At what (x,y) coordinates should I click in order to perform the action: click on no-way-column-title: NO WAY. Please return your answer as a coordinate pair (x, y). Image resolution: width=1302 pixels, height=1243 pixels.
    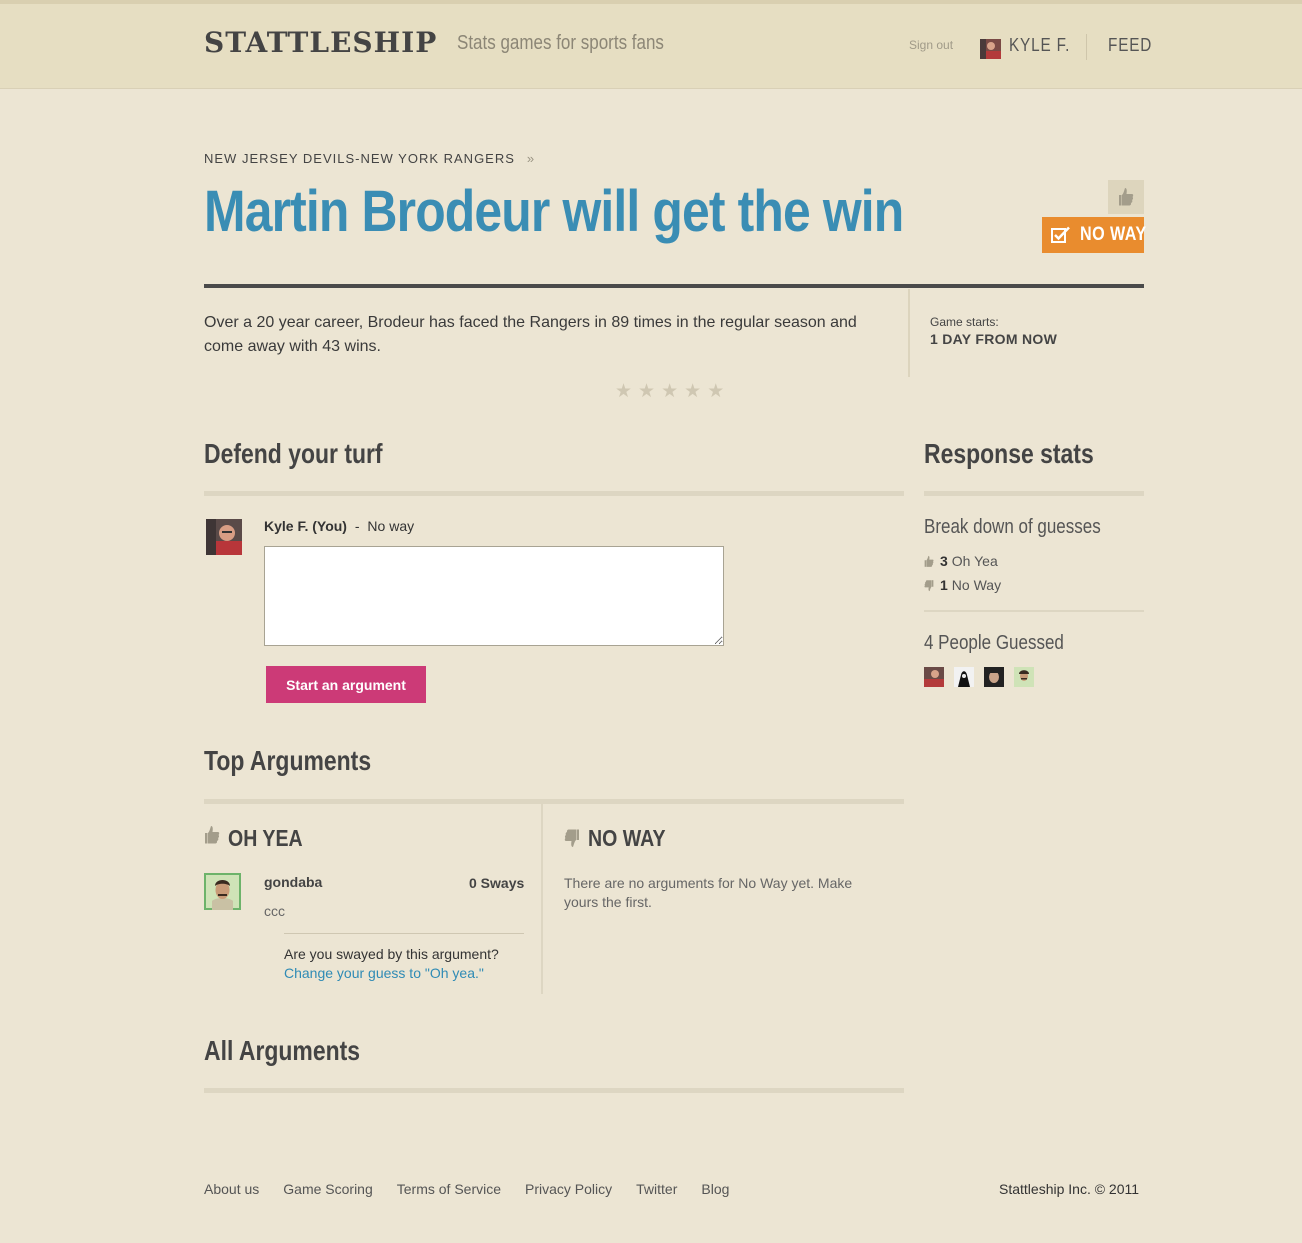
    Looking at the image, I should click on (627, 838).